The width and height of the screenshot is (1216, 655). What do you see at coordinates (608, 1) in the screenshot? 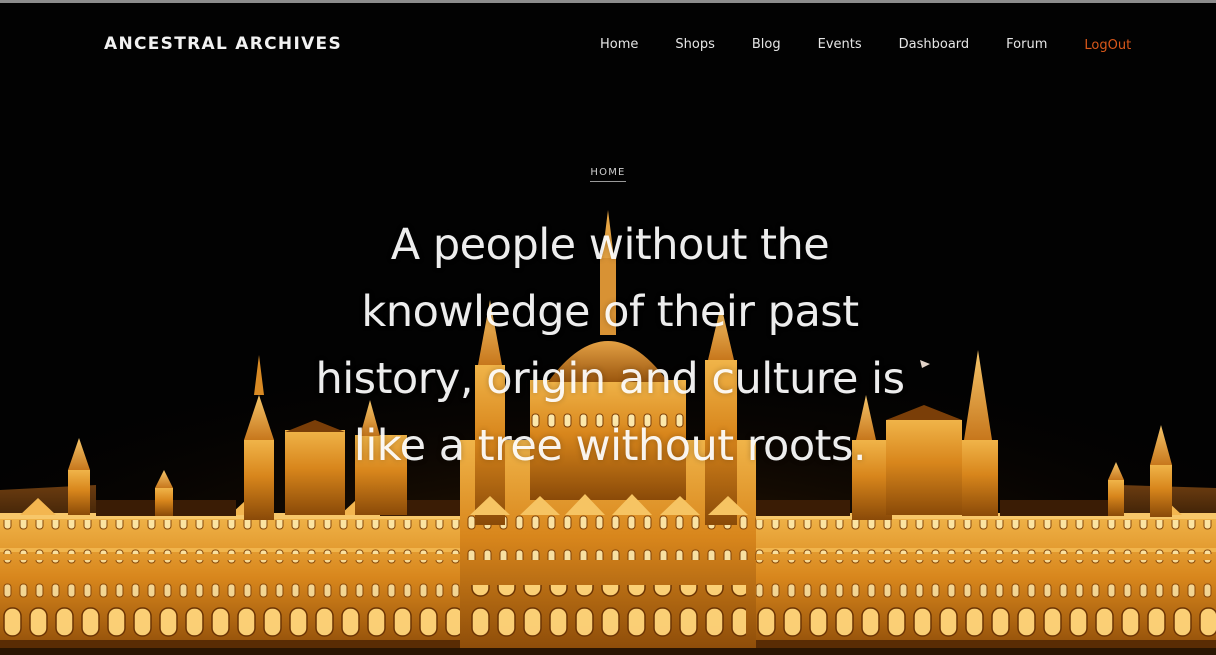
I see `window-top-edge` at bounding box center [608, 1].